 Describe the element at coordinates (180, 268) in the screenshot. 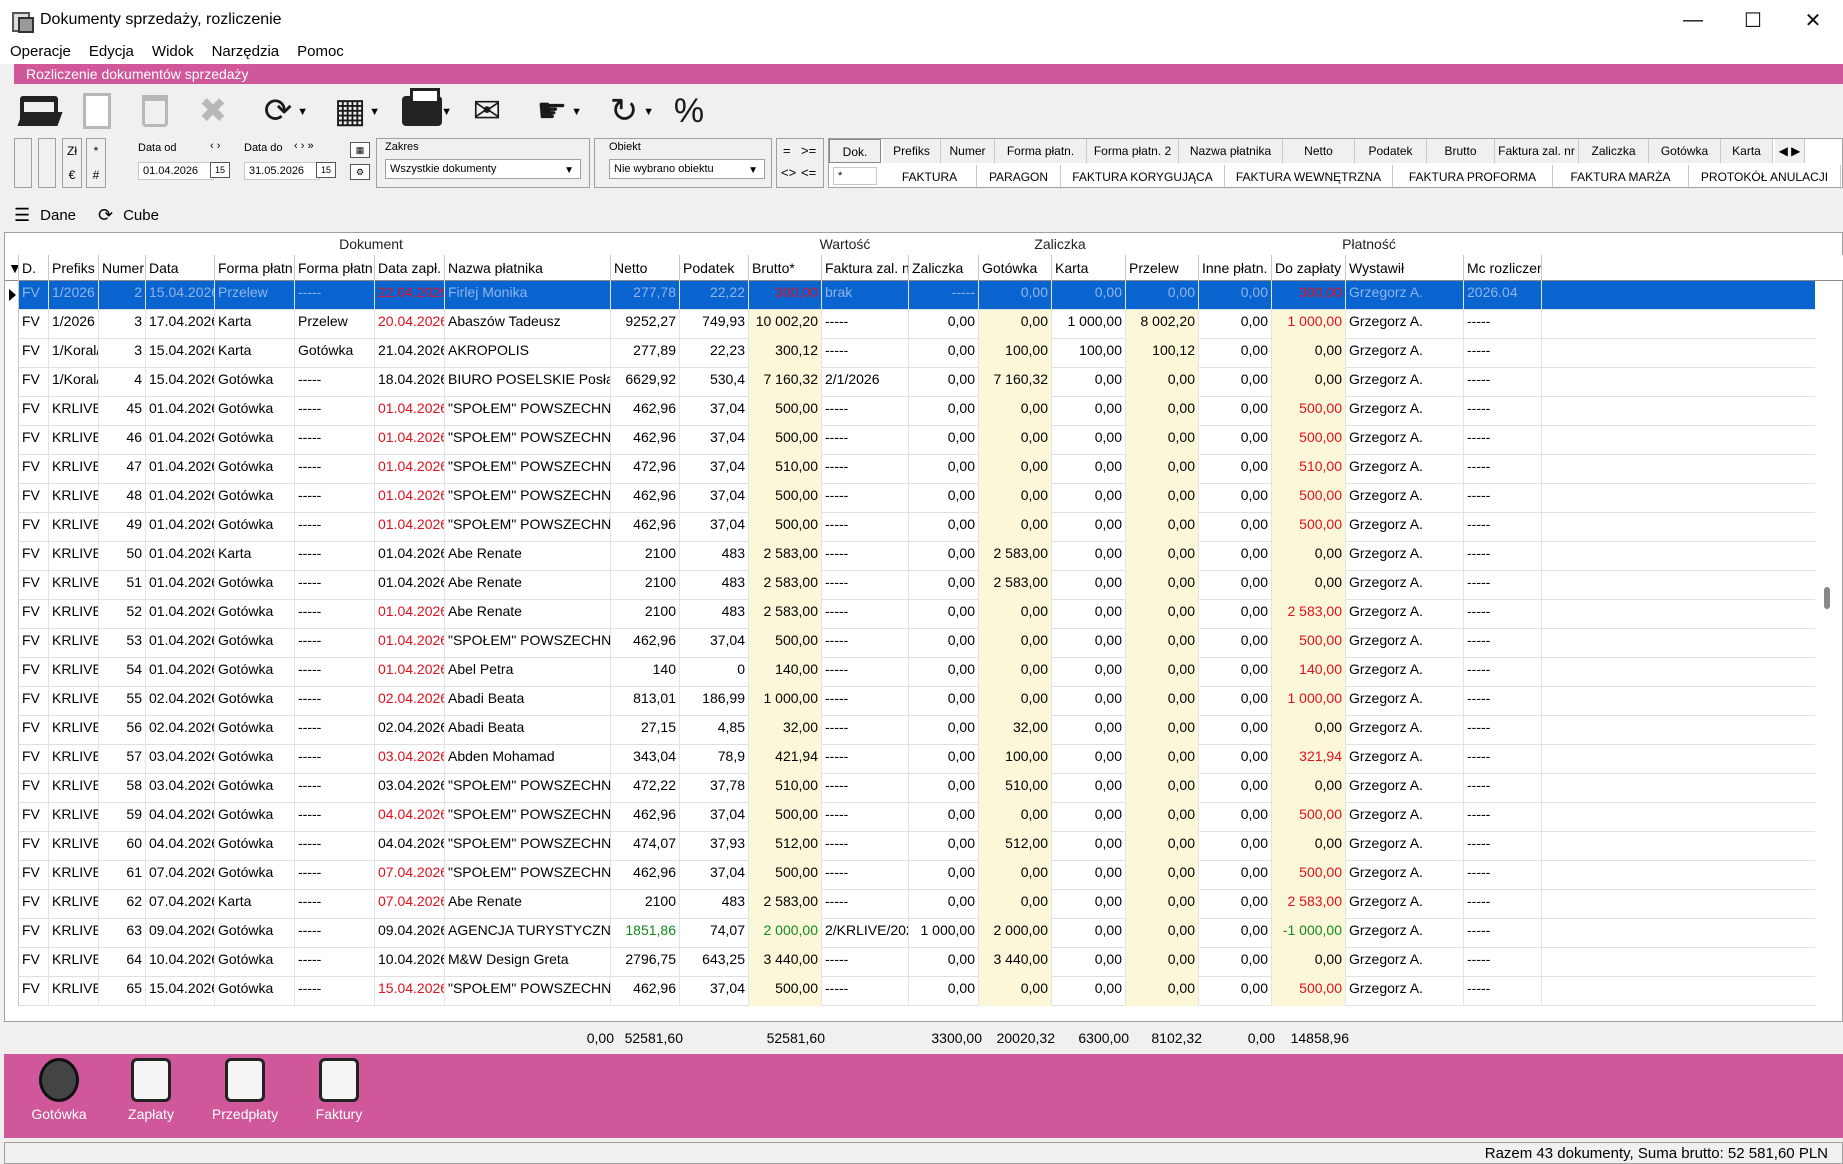

I see `column-header: Data` at that location.